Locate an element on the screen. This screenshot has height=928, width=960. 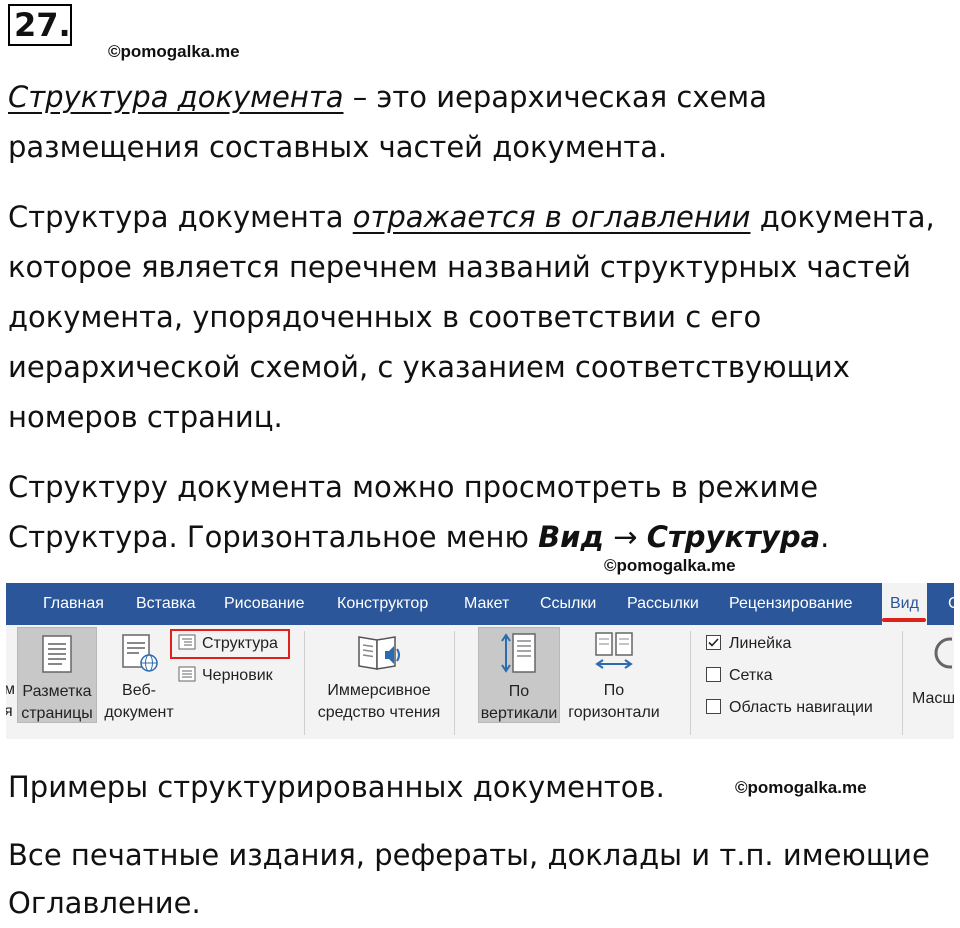
ruler-checkbox: Линейка is located at coordinates (748, 644).